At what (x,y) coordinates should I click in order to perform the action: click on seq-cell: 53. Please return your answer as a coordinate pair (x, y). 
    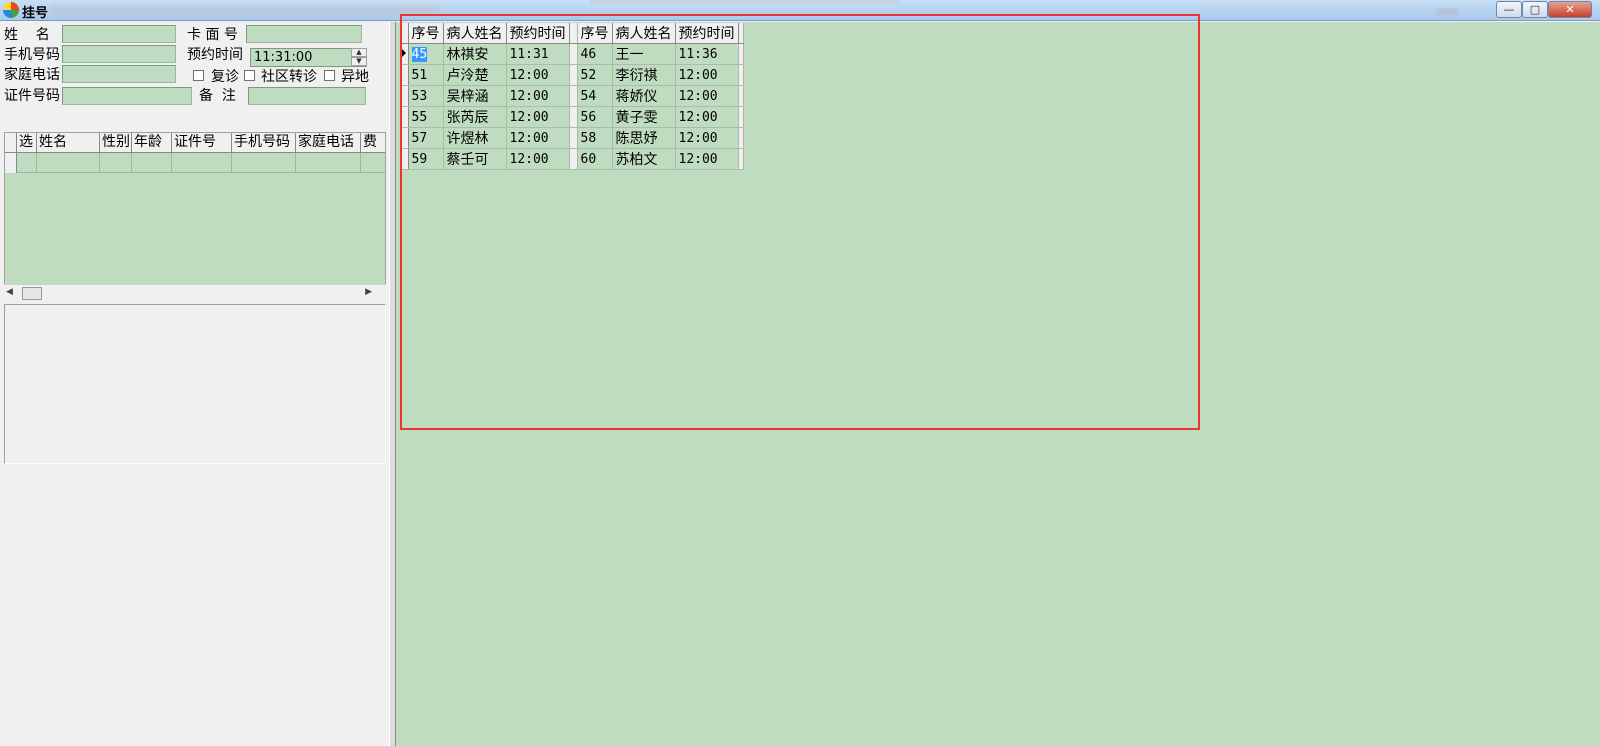
    Looking at the image, I should click on (426, 96).